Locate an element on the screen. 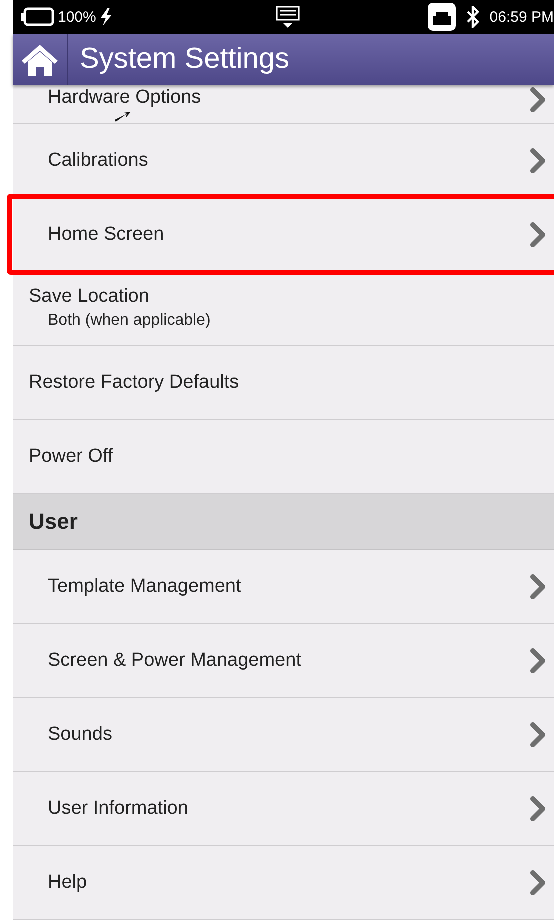 This screenshot has width=554, height=920. home-icon is located at coordinates (40, 59).